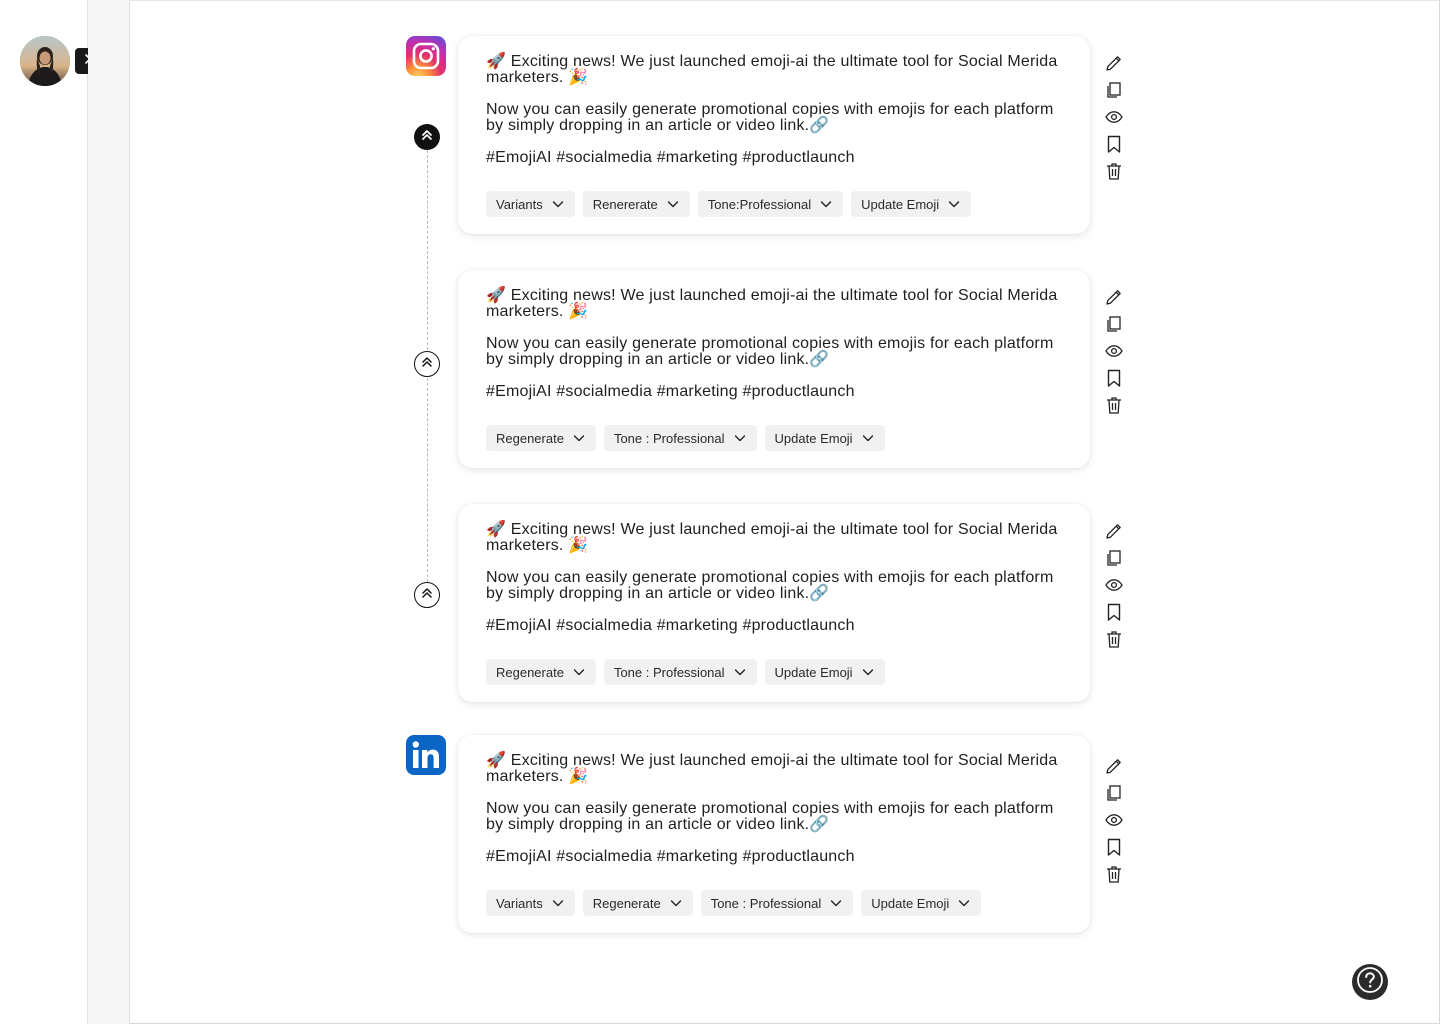  What do you see at coordinates (50, 512) in the screenshot?
I see `sidebar` at bounding box center [50, 512].